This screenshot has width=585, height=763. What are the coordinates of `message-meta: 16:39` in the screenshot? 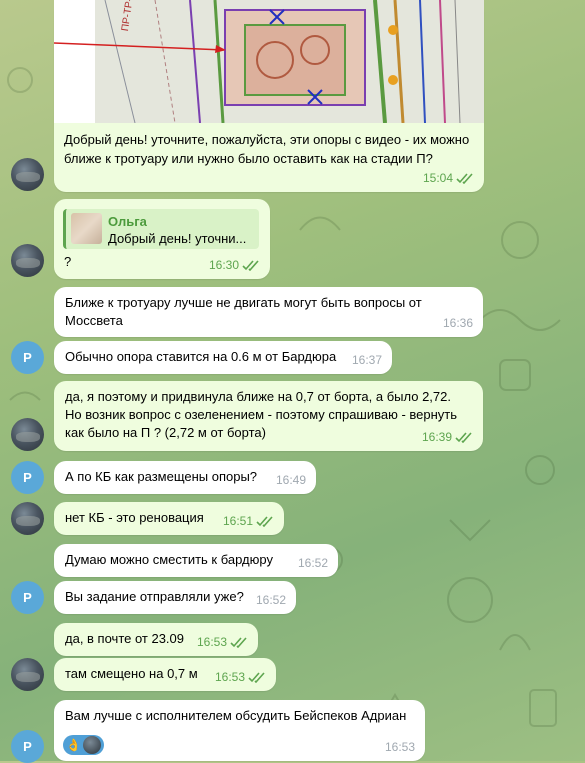 It's located at (447, 437).